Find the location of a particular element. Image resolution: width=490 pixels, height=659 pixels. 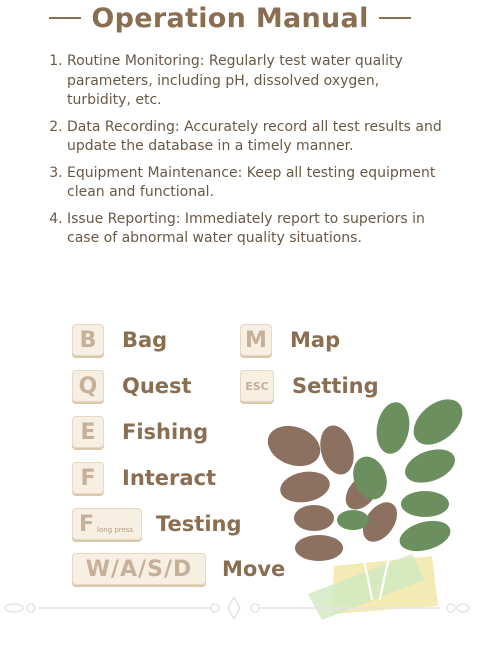

keycap-e: E is located at coordinates (88, 432).